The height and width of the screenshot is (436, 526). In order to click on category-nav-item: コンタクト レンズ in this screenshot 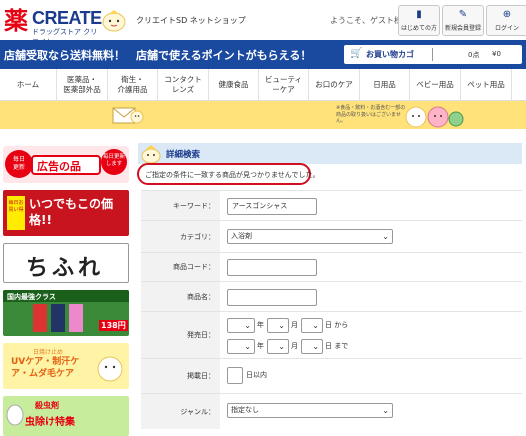, I will do `click(183, 85)`.